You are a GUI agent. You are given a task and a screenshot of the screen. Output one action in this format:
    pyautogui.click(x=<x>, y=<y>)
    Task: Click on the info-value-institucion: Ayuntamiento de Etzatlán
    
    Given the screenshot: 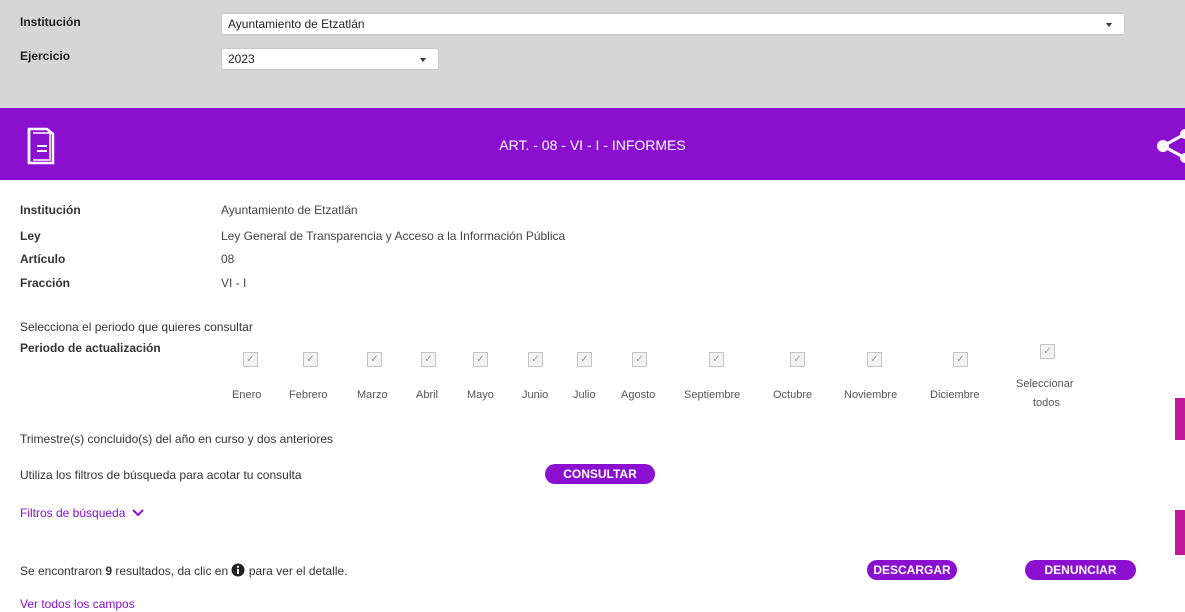 What is the action you would take?
    pyautogui.click(x=289, y=210)
    